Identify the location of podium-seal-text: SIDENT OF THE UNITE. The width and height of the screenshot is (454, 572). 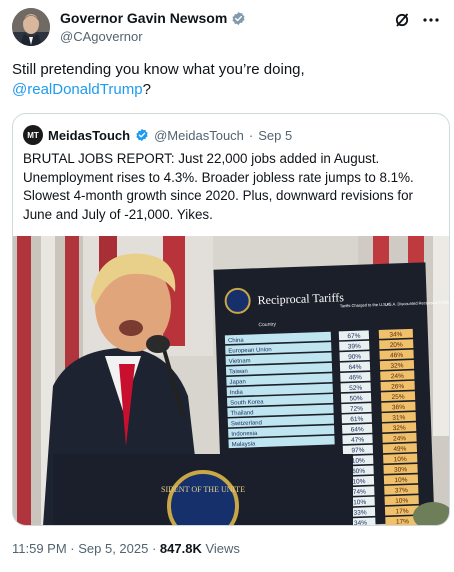
(203, 489).